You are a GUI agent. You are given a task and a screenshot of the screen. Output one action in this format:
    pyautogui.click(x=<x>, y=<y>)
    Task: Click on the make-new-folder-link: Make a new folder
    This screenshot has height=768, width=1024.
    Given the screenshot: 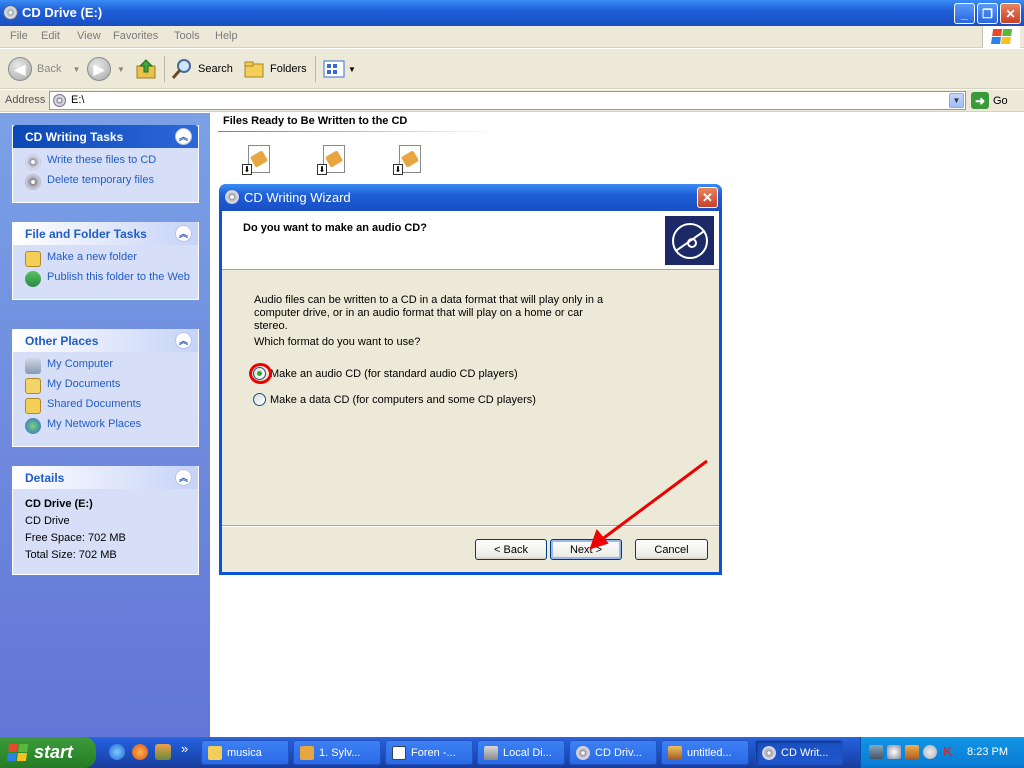 What is the action you would take?
    pyautogui.click(x=107, y=259)
    